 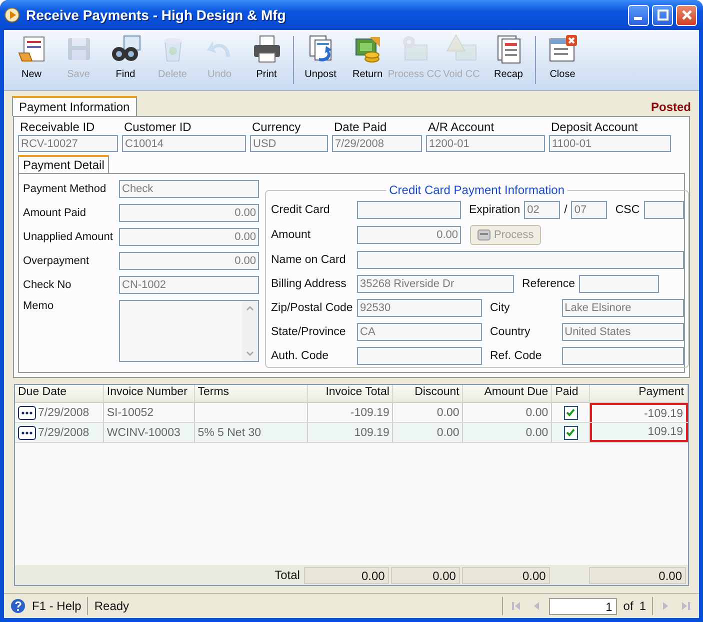 What do you see at coordinates (571, 393) in the screenshot?
I see `column-header: Paid` at bounding box center [571, 393].